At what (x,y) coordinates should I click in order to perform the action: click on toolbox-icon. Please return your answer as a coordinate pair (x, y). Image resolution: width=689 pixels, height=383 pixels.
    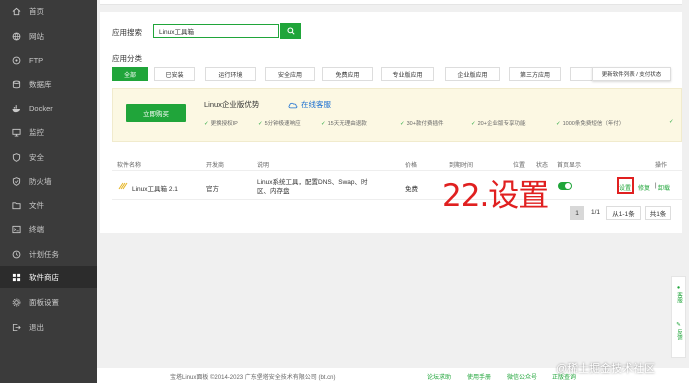
    Looking at the image, I should click on (123, 186).